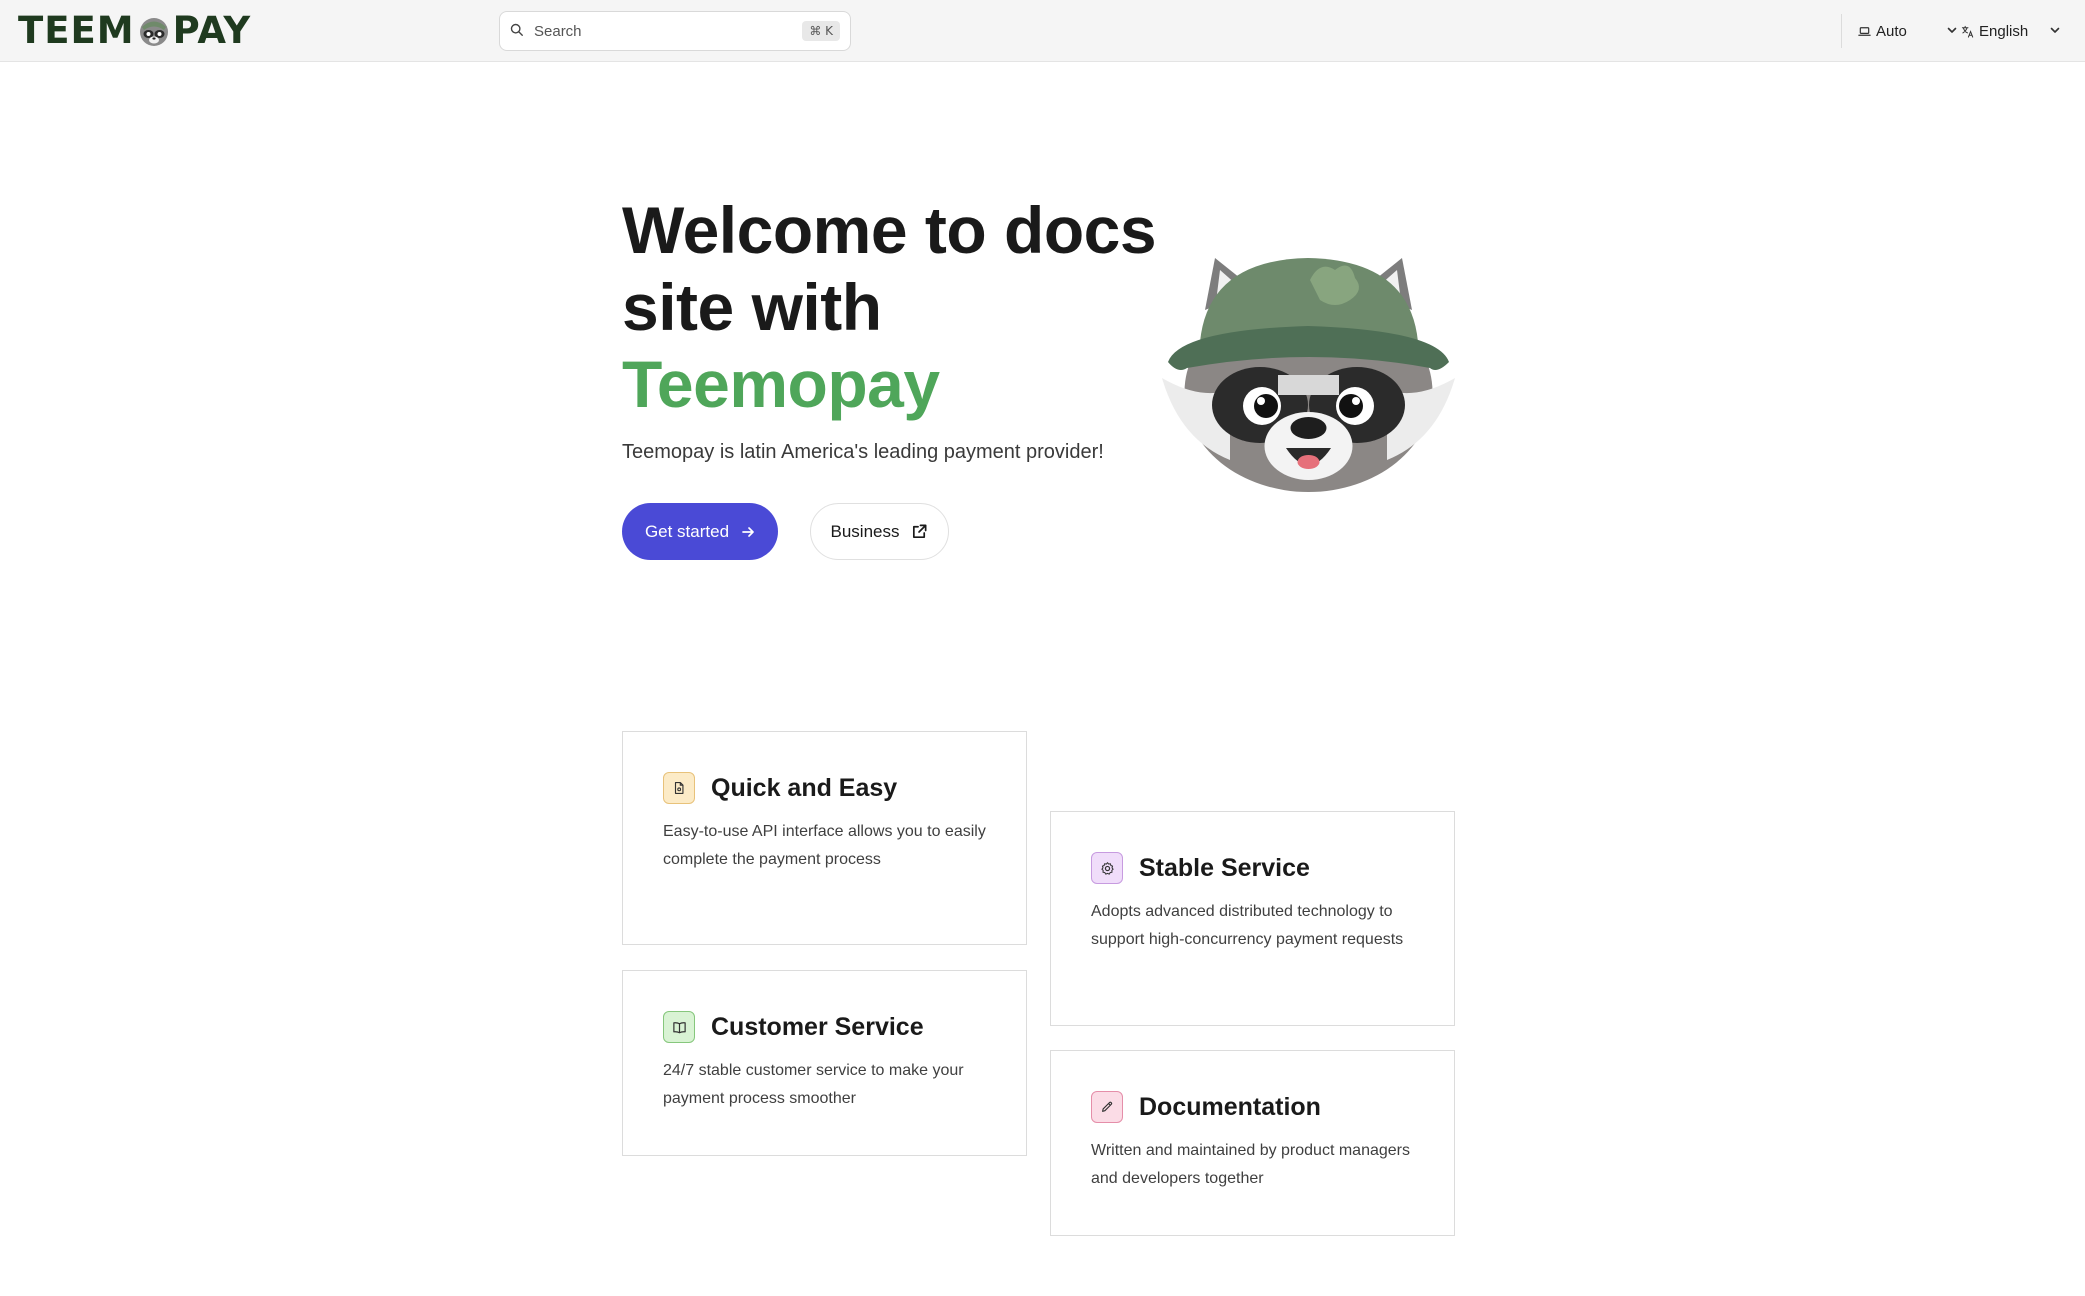  I want to click on get-started-label: Get started, so click(687, 531).